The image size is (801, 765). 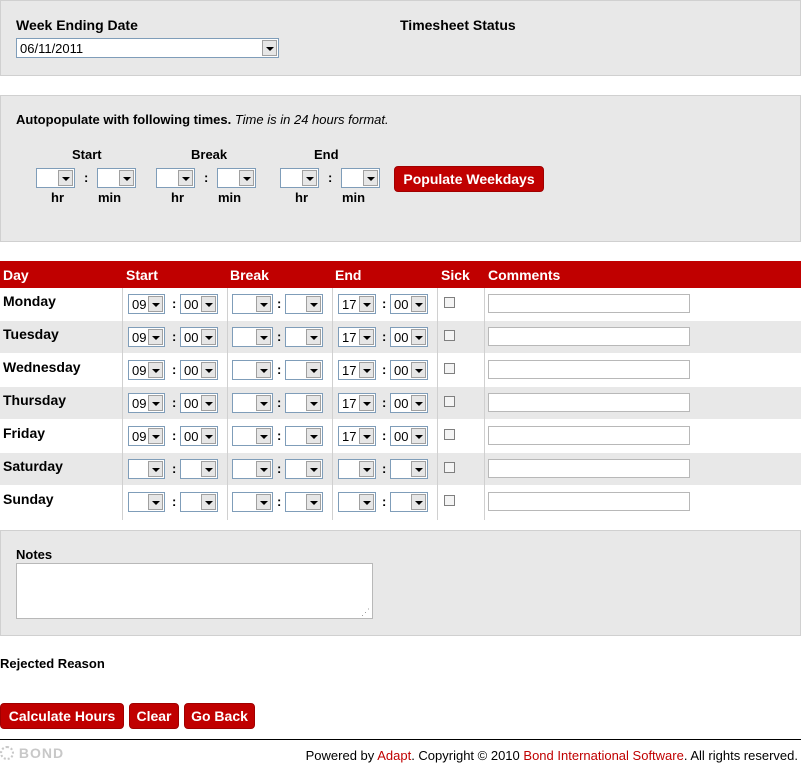 I want to click on start-hour-select-value: 09, so click(x=139, y=436).